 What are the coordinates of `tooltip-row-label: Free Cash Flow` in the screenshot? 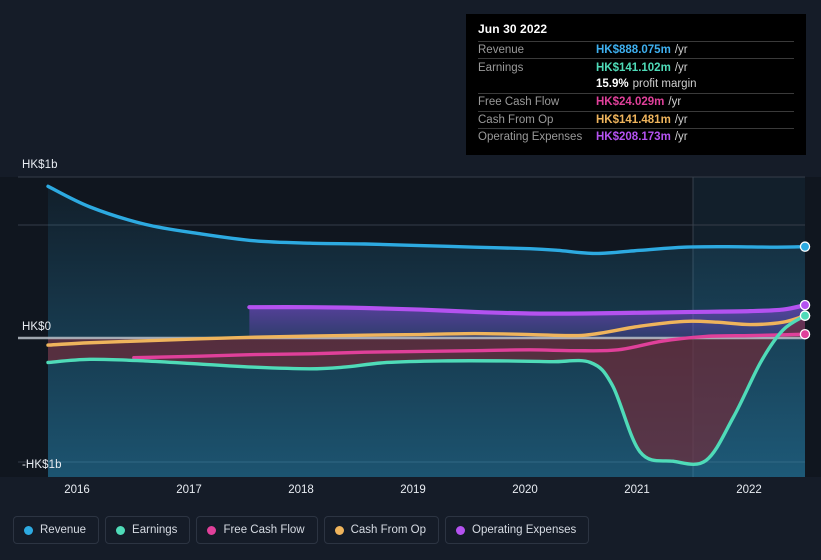 It's located at (519, 102).